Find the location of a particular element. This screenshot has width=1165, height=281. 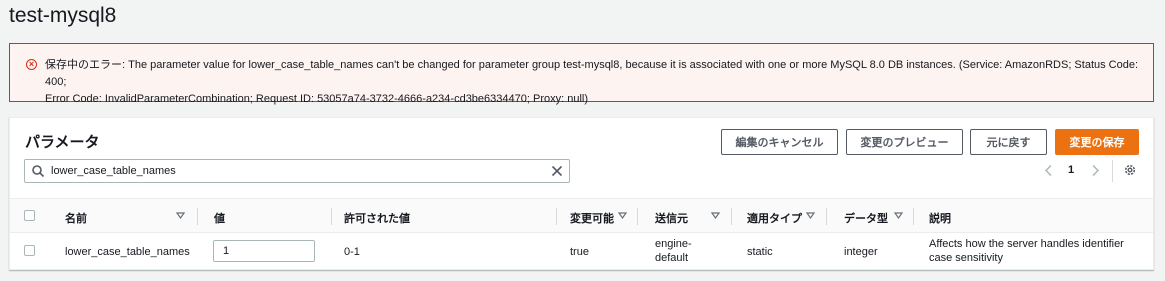

pagination-divider is located at coordinates (1112, 171).